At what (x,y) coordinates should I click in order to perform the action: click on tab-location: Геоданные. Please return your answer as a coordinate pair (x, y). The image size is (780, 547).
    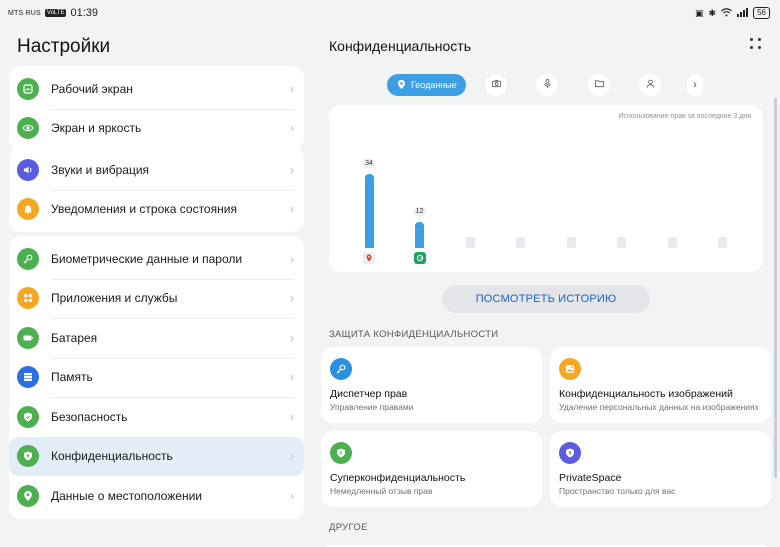
    Looking at the image, I should click on (426, 85).